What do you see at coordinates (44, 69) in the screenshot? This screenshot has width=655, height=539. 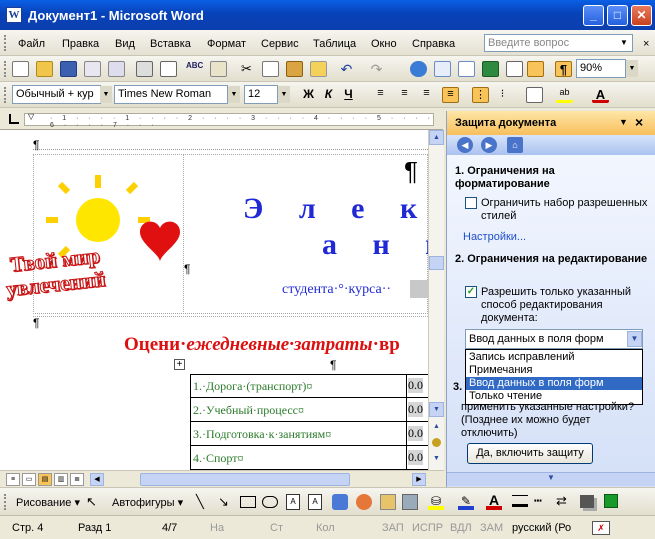 I see `open-folder-icon` at bounding box center [44, 69].